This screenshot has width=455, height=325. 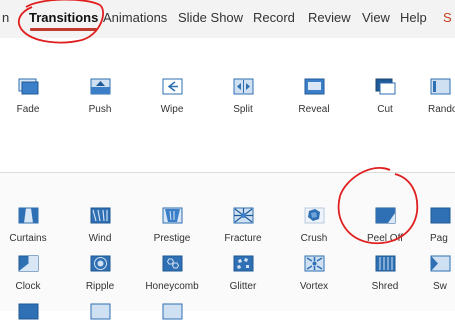 I want to click on tab-slide-show: Slide Show, so click(x=210, y=17).